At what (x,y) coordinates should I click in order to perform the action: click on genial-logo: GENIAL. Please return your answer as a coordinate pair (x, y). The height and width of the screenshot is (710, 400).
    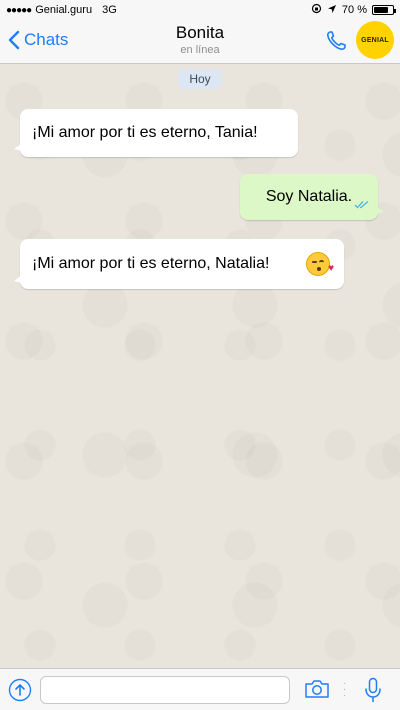
    Looking at the image, I should click on (375, 40).